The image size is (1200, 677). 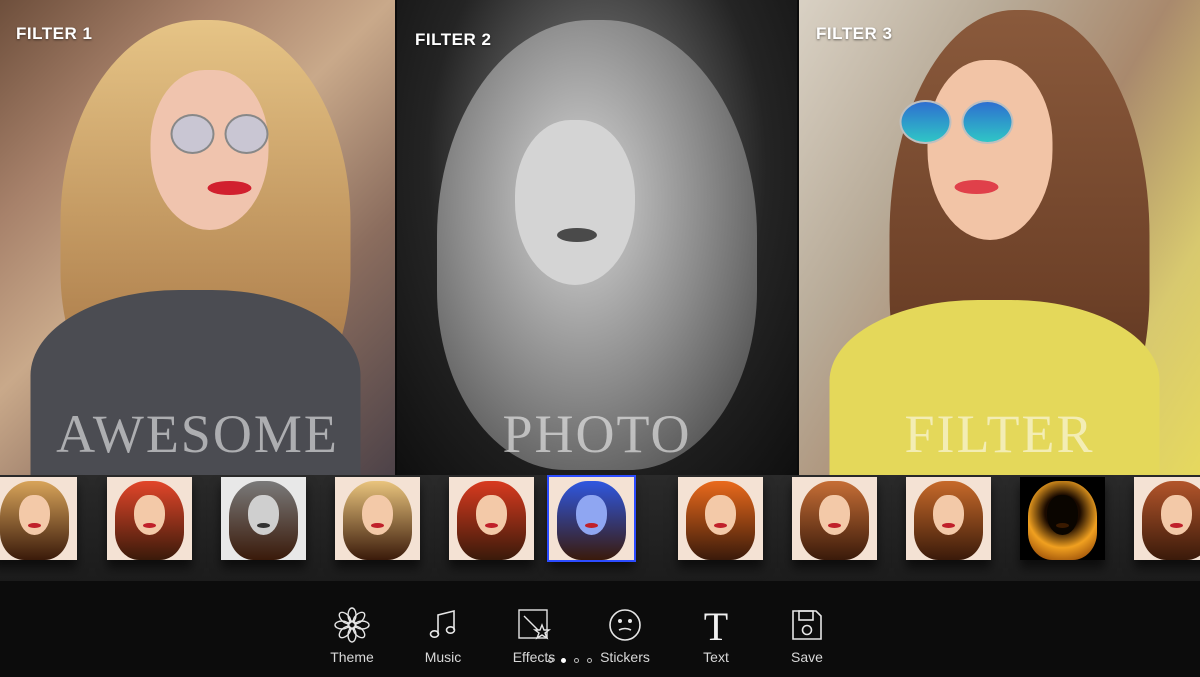 I want to click on filter-thumbnail-sepia, so click(x=834, y=518).